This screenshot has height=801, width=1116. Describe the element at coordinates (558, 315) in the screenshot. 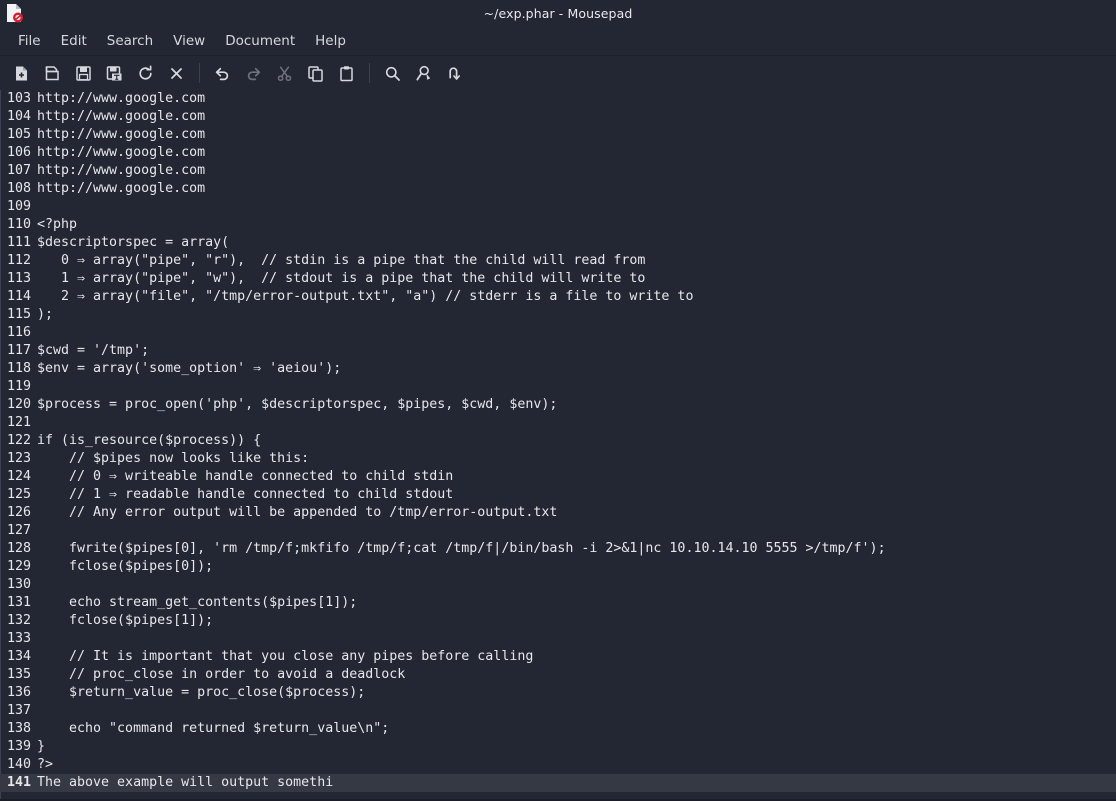

I see `code-line: 115);` at that location.